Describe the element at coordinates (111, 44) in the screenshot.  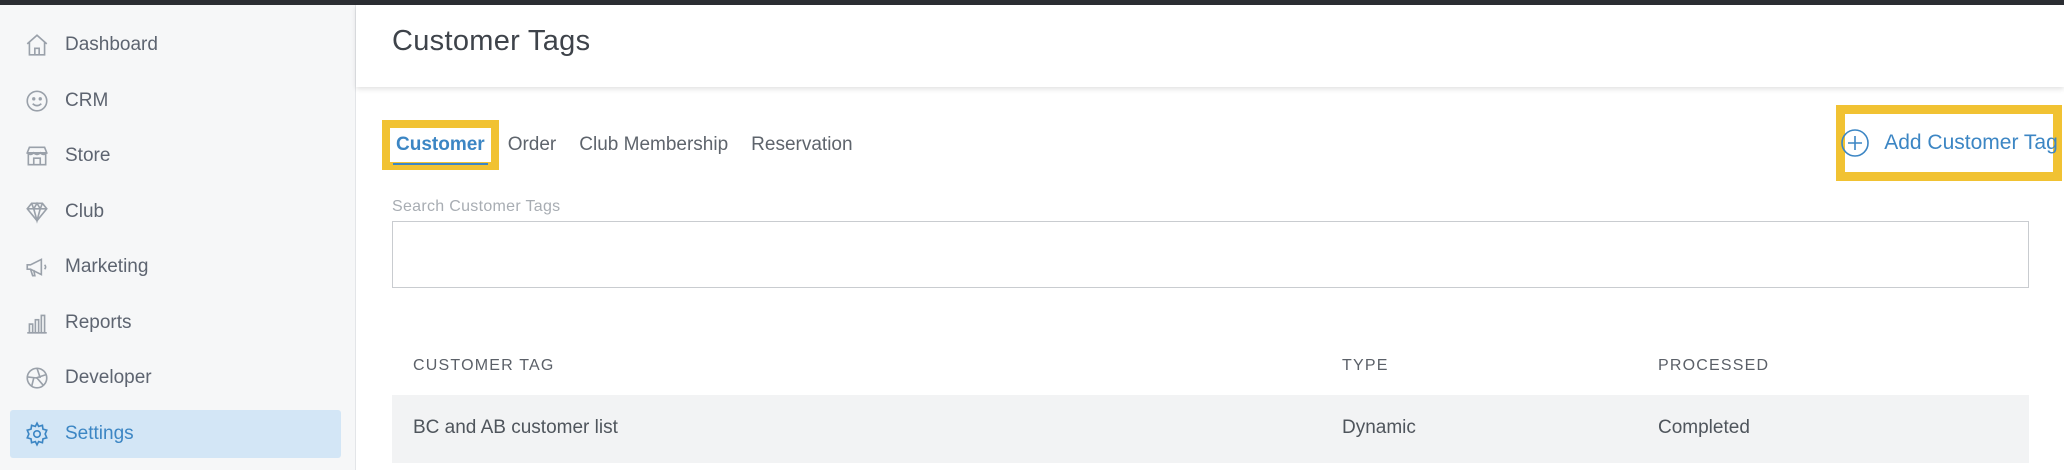
I see `sidebar-item-label: Dashboard` at that location.